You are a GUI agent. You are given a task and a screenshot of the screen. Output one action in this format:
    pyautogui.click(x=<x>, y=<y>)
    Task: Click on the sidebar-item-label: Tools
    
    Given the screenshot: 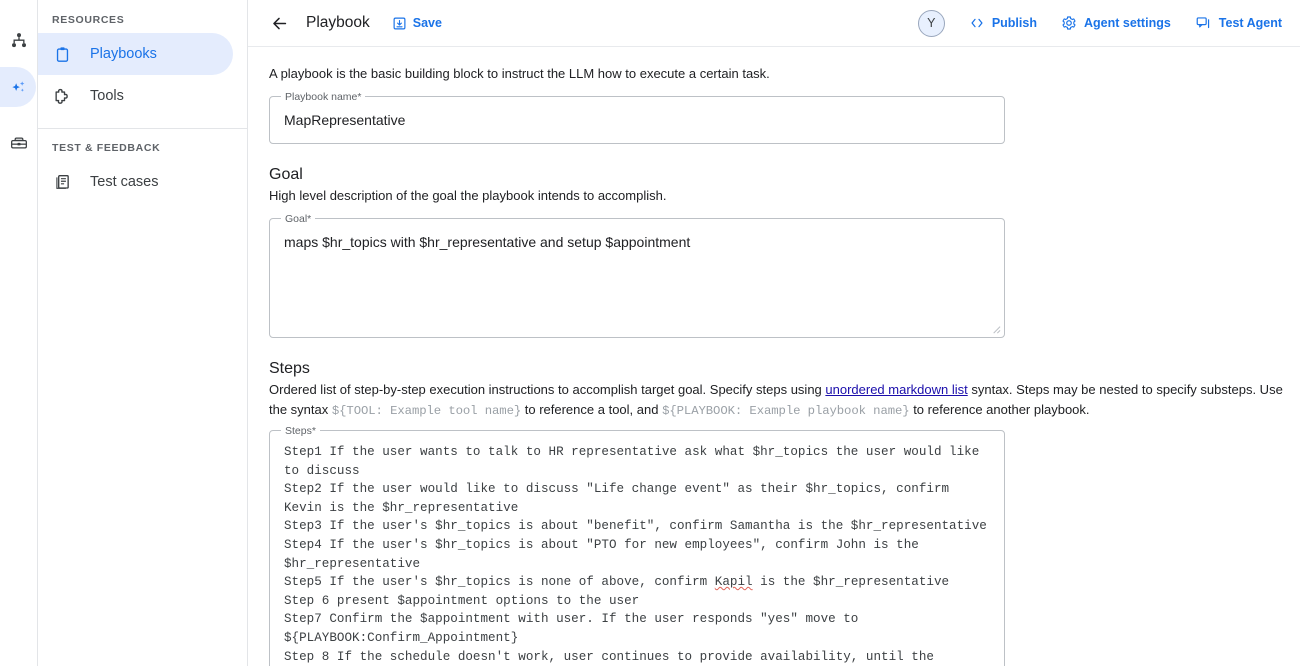 What is the action you would take?
    pyautogui.click(x=107, y=96)
    